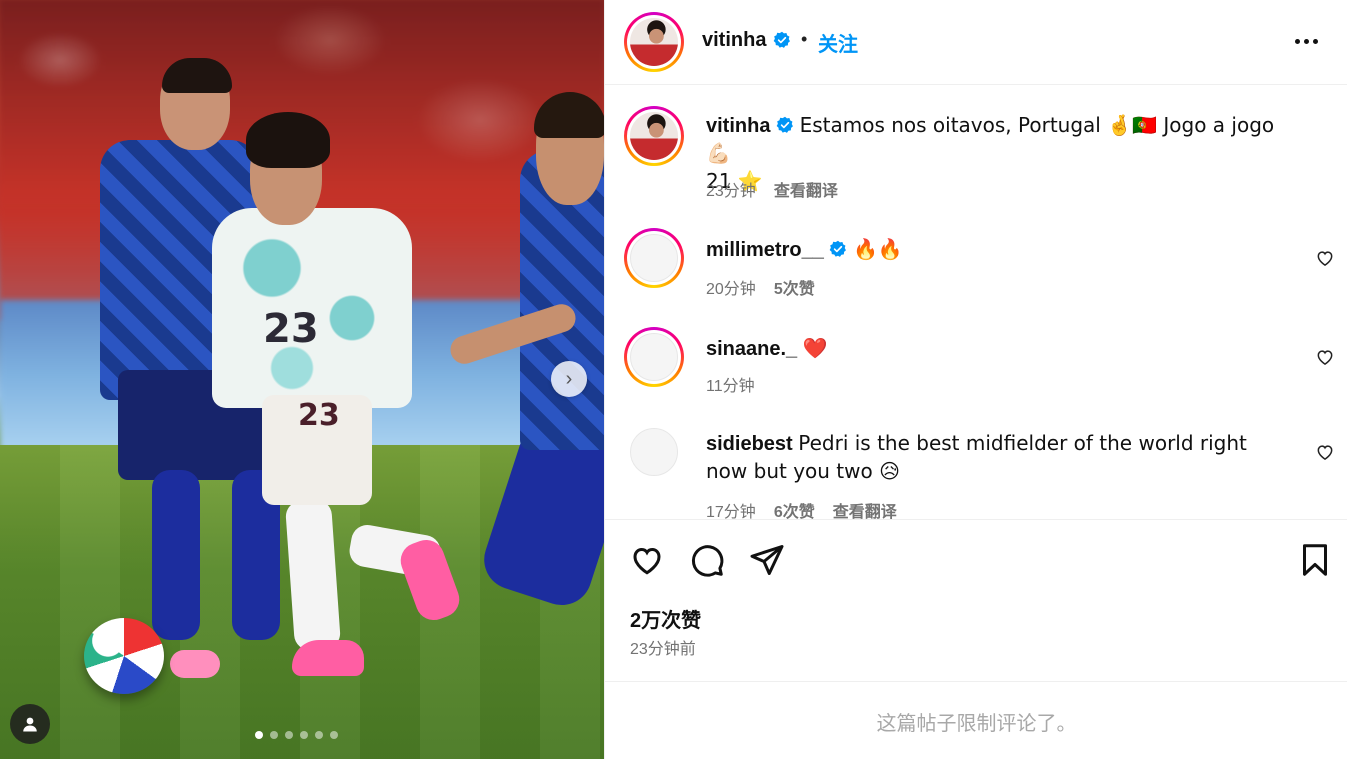  Describe the element at coordinates (731, 511) in the screenshot. I see `comment-time: 17分钟` at that location.